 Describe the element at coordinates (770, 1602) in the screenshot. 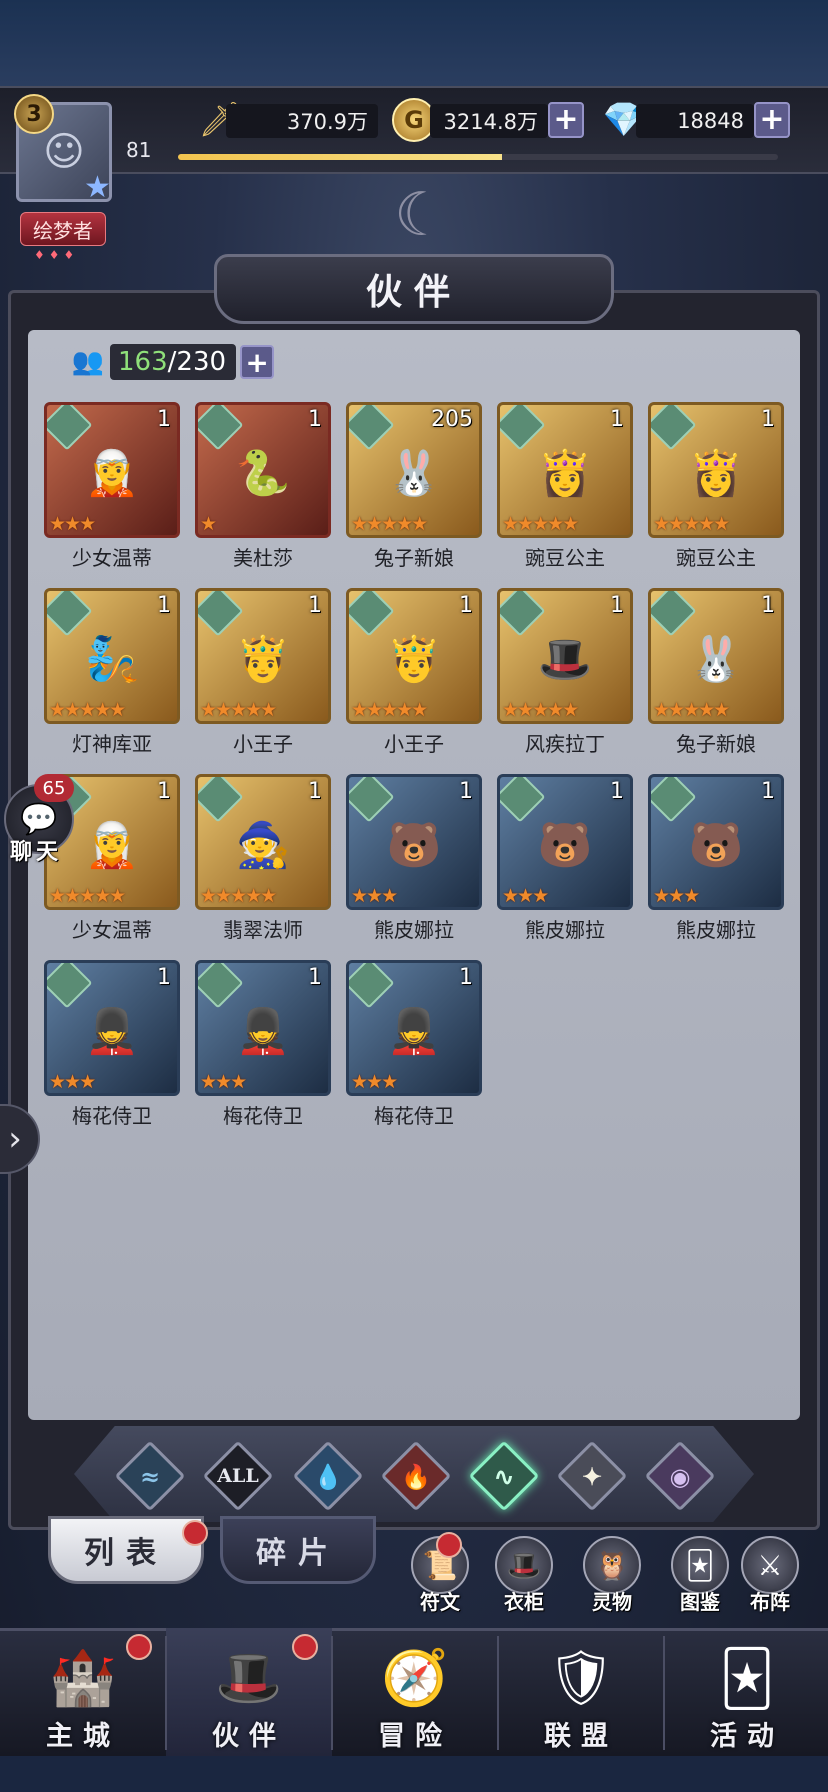

I see `tool-label: 布阵` at that location.